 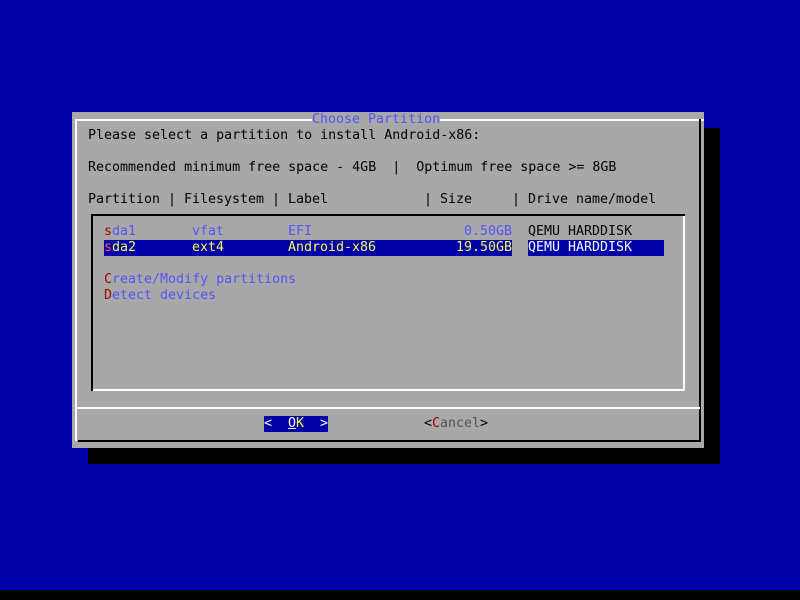 What do you see at coordinates (224, 199) in the screenshot?
I see `col-filesystem: Filesystem` at bounding box center [224, 199].